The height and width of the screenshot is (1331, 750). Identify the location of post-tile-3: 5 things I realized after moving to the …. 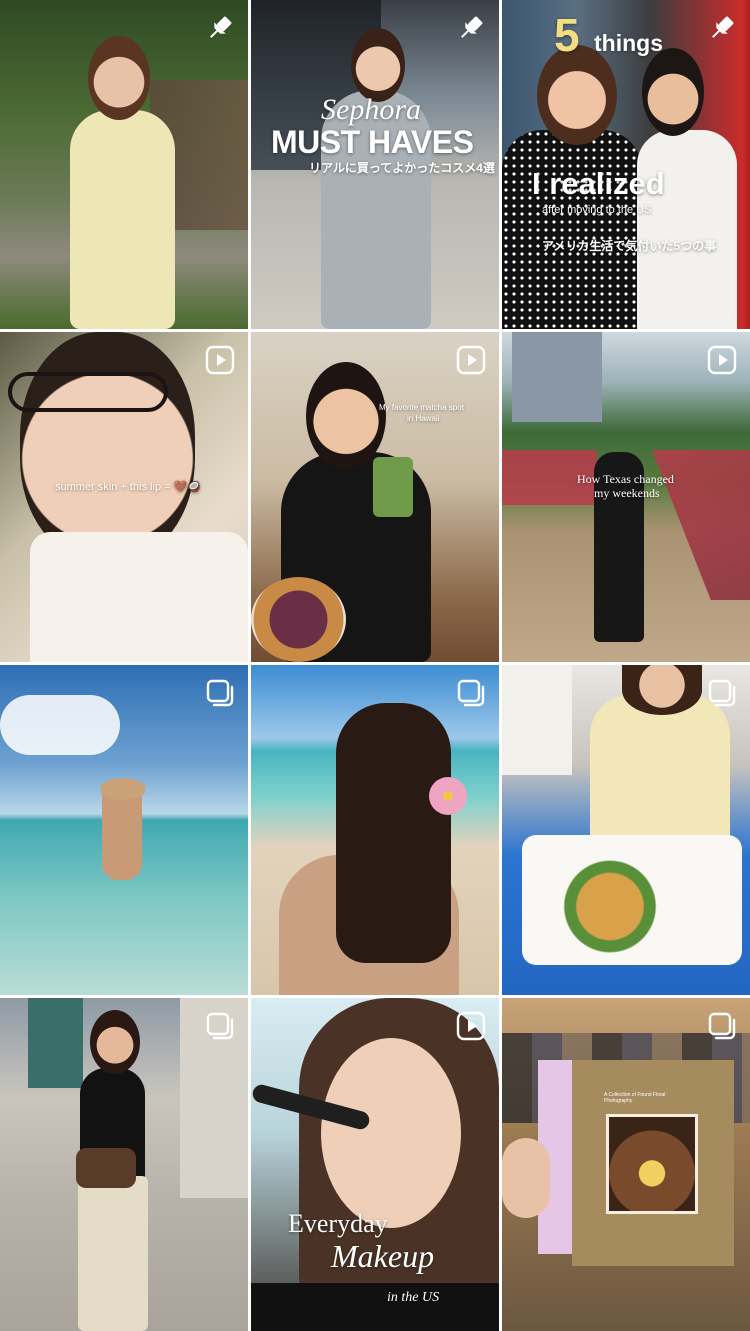
(626, 164).